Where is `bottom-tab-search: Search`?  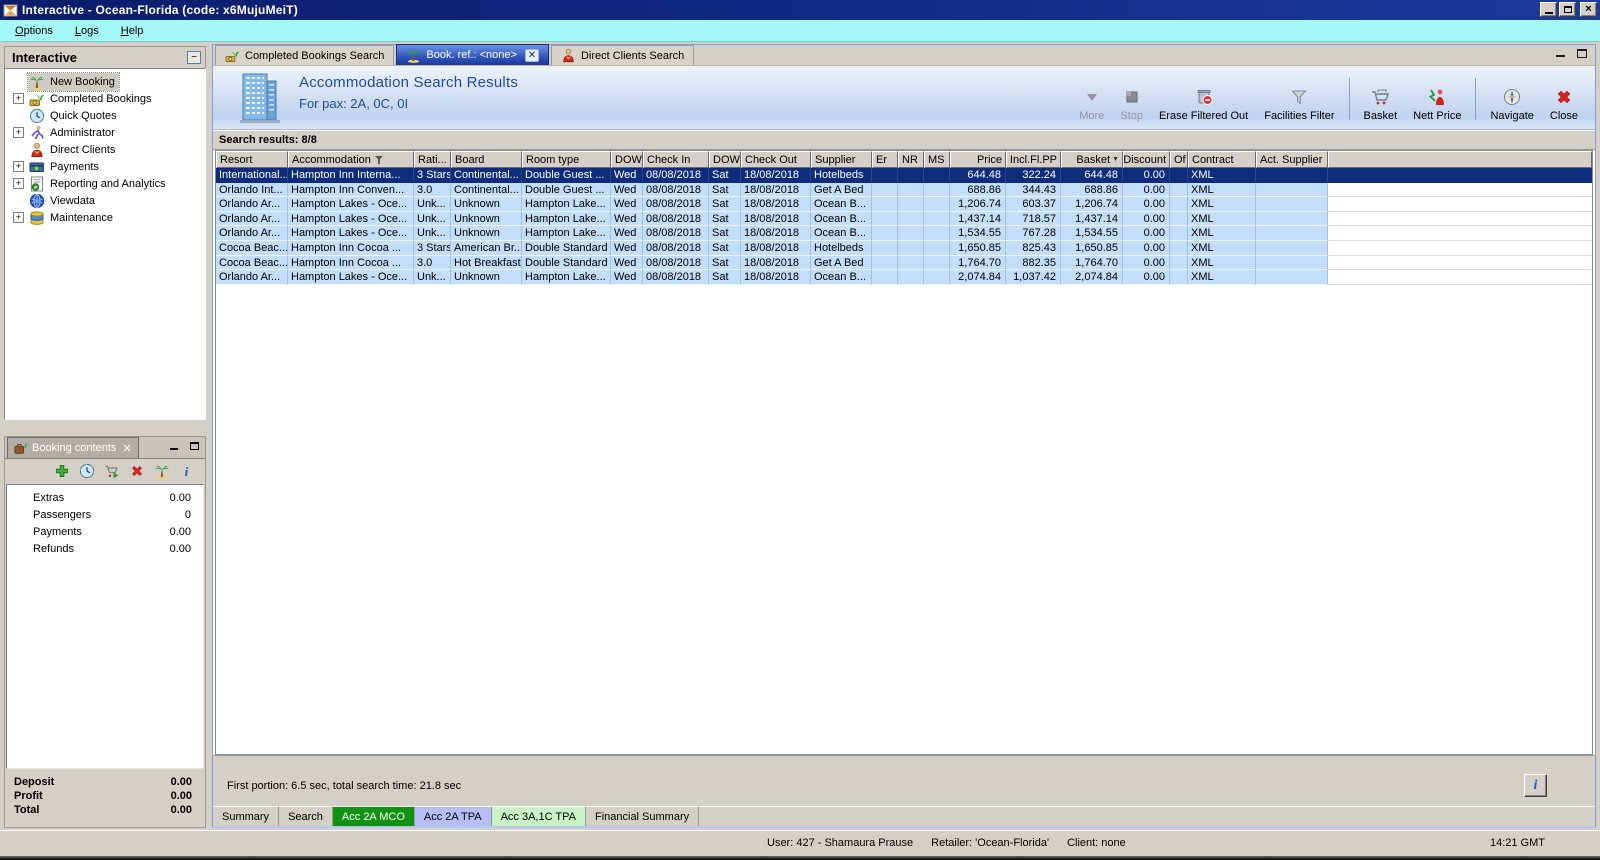
bottom-tab-search: Search is located at coordinates (306, 816).